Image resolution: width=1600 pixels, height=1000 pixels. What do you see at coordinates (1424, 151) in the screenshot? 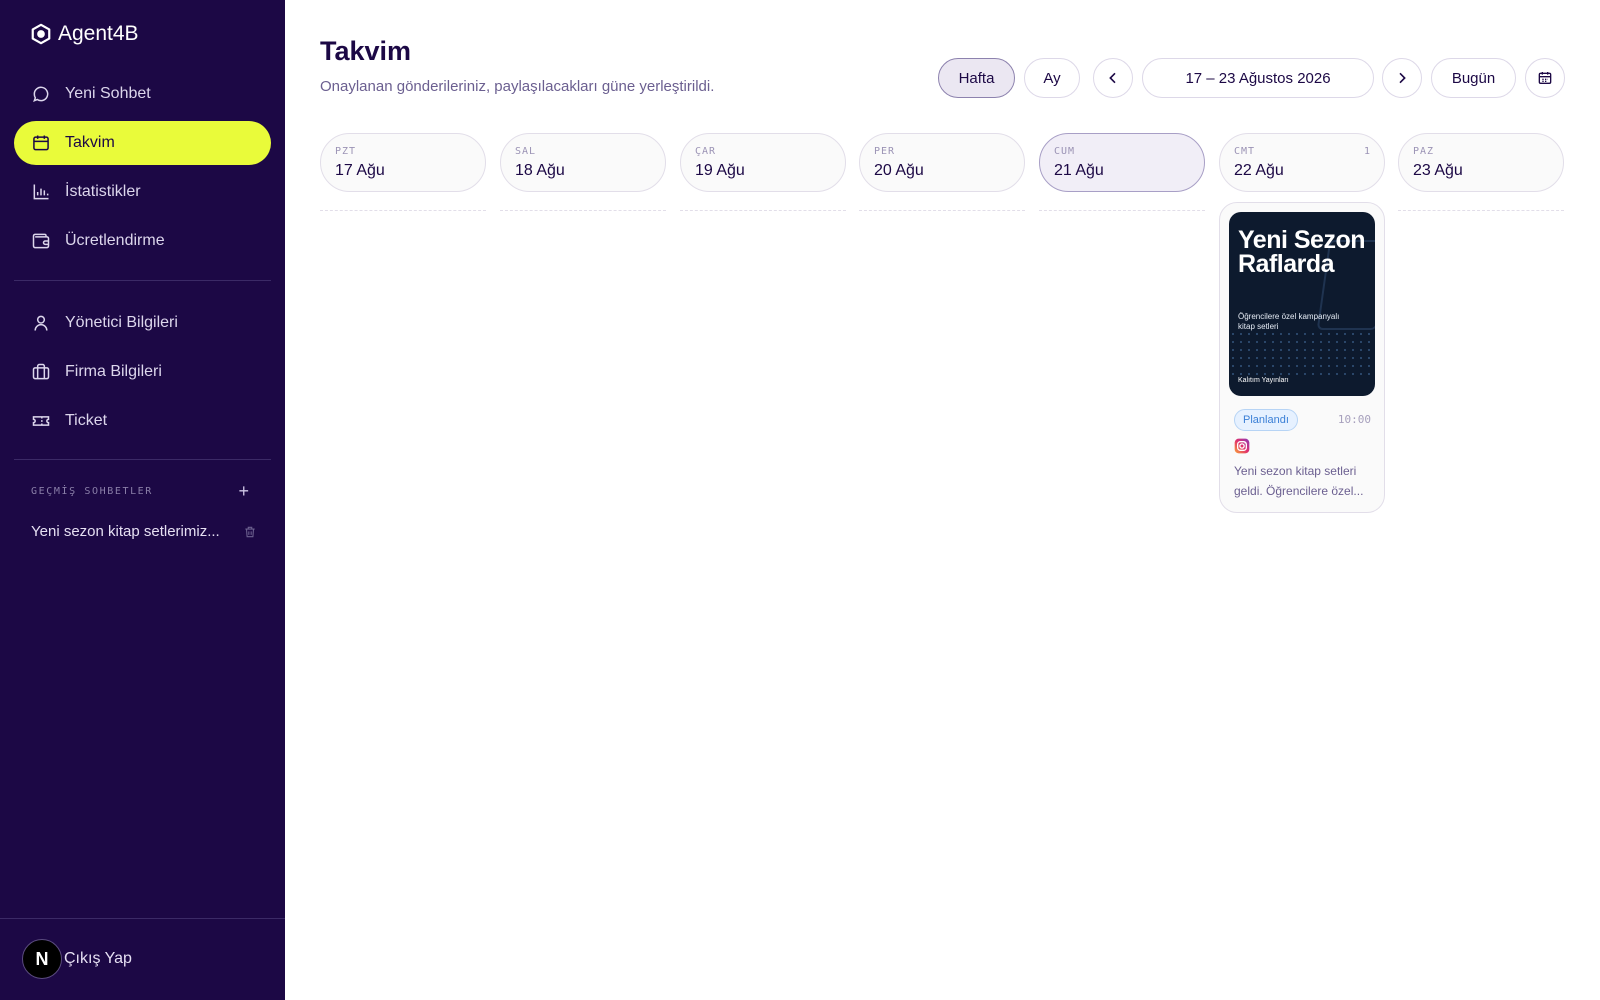
I see `day-of-week: PAZ` at bounding box center [1424, 151].